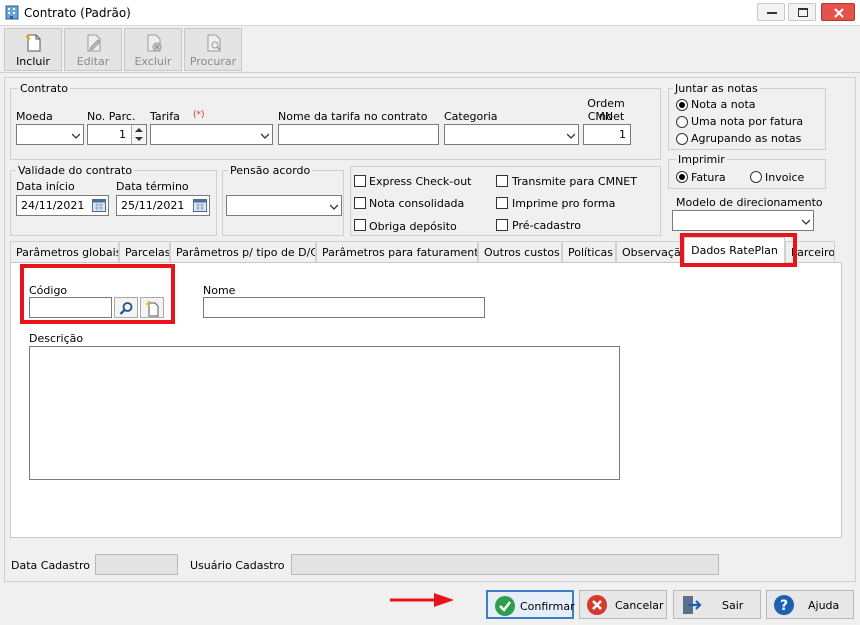  I want to click on nota-consolidada-label: Nota consolidada, so click(417, 203).